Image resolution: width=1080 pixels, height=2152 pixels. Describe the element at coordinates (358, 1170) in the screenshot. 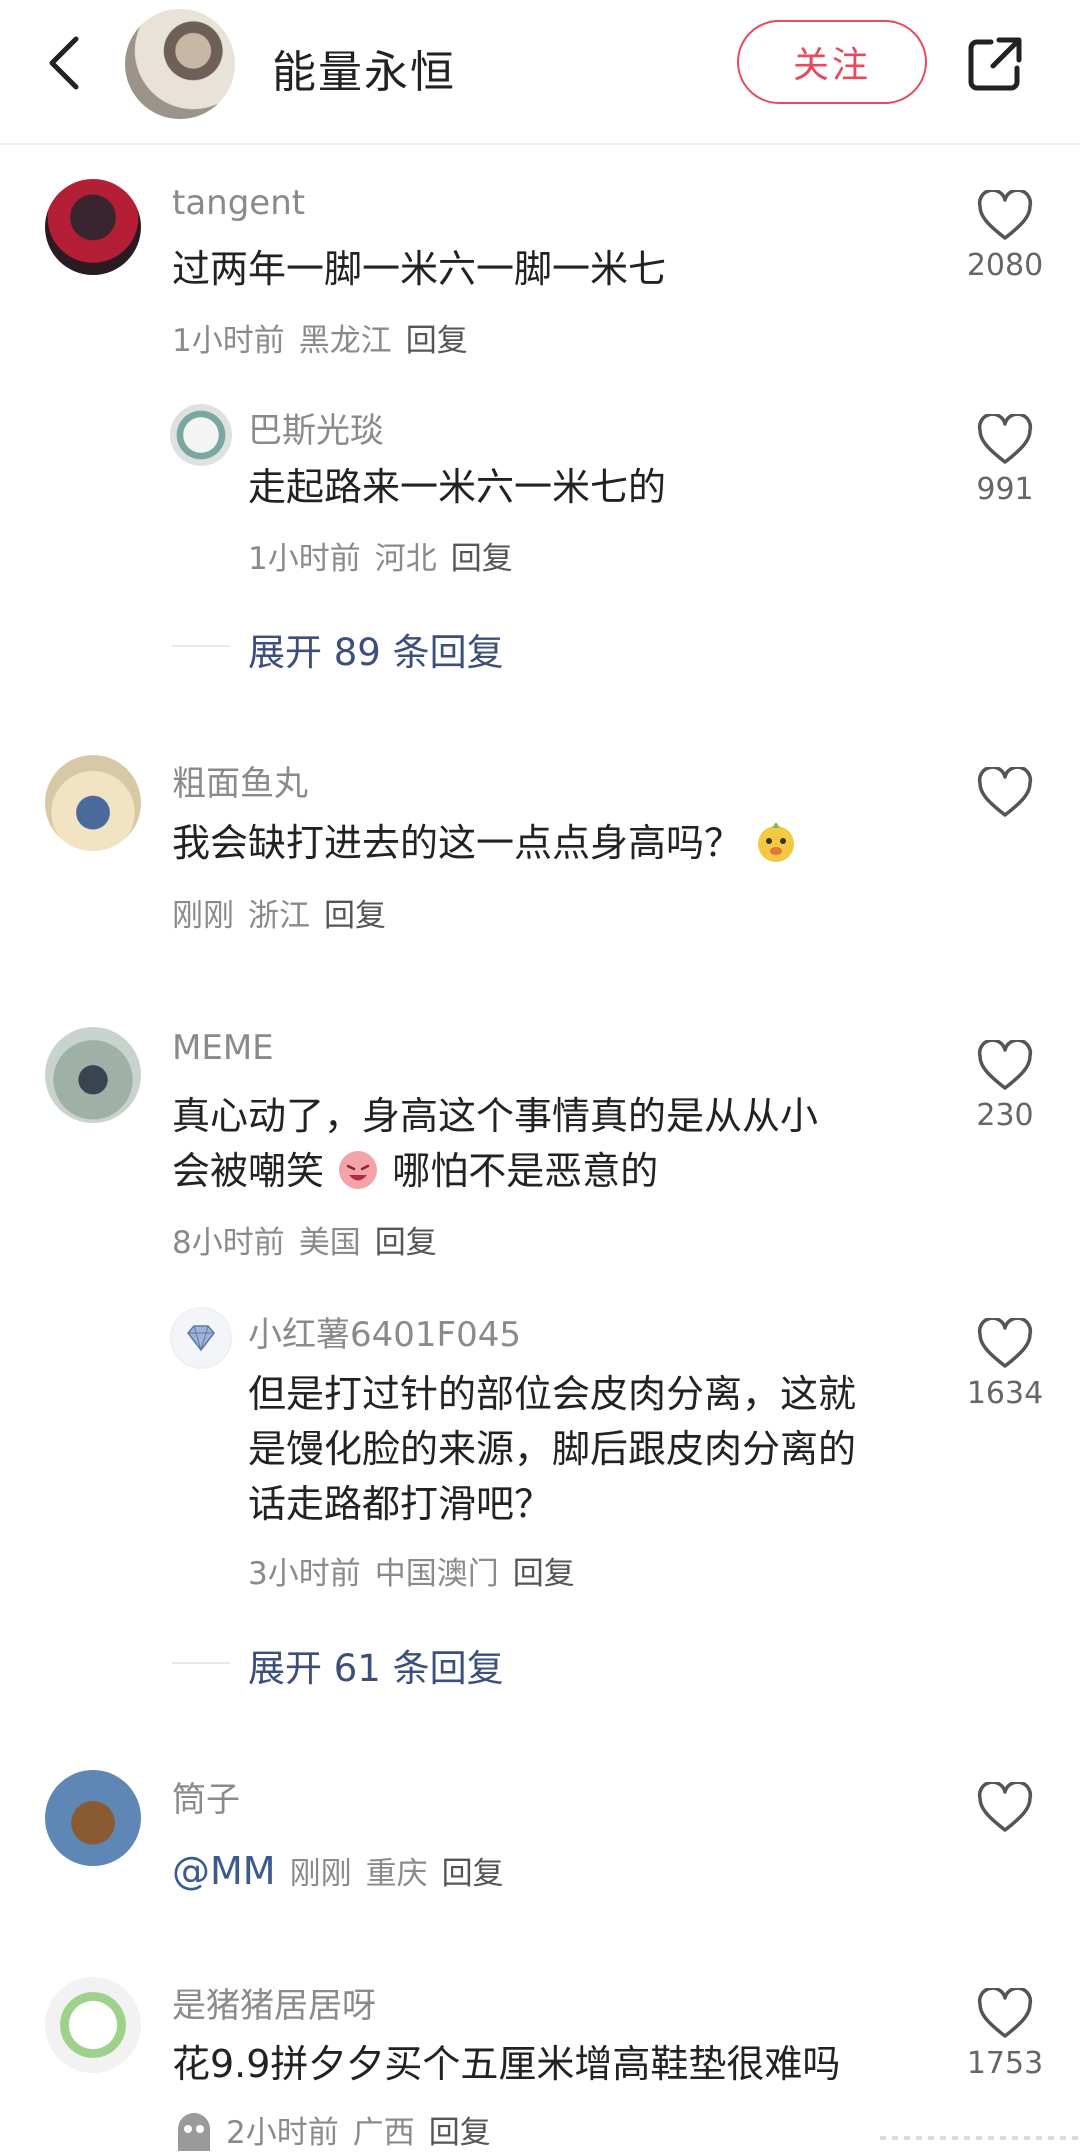

I see `laughing-emoji-icon` at that location.